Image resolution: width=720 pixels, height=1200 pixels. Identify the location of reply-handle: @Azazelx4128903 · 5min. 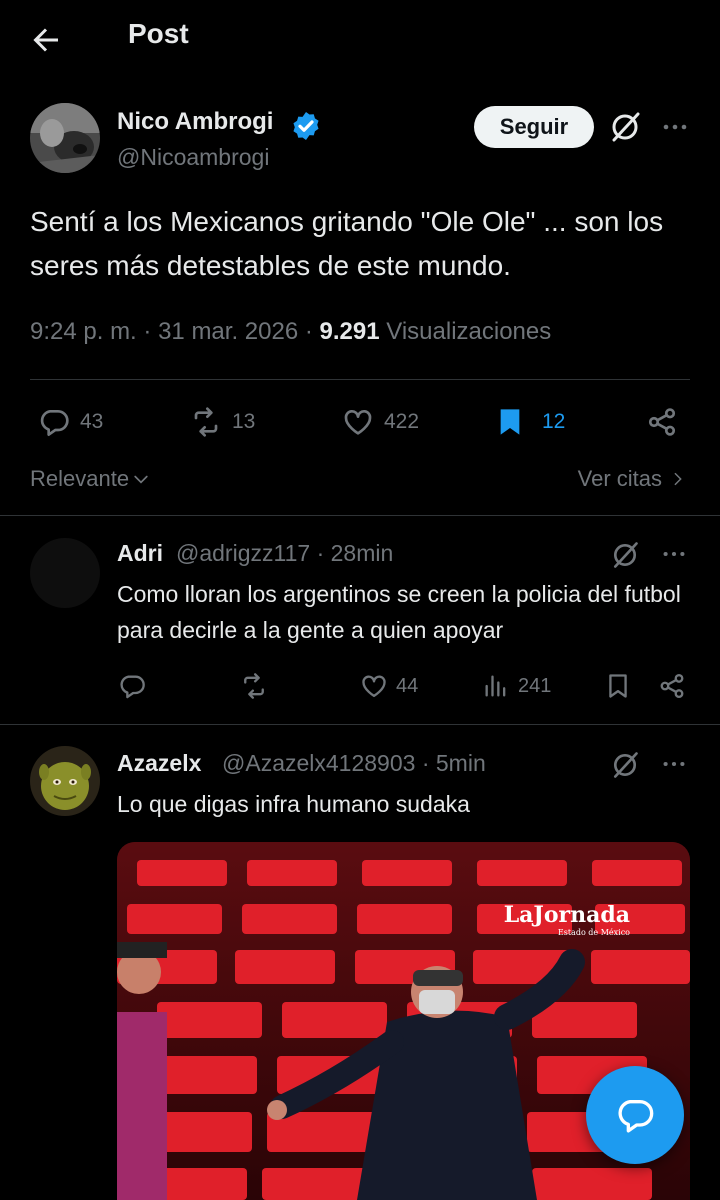
(354, 763).